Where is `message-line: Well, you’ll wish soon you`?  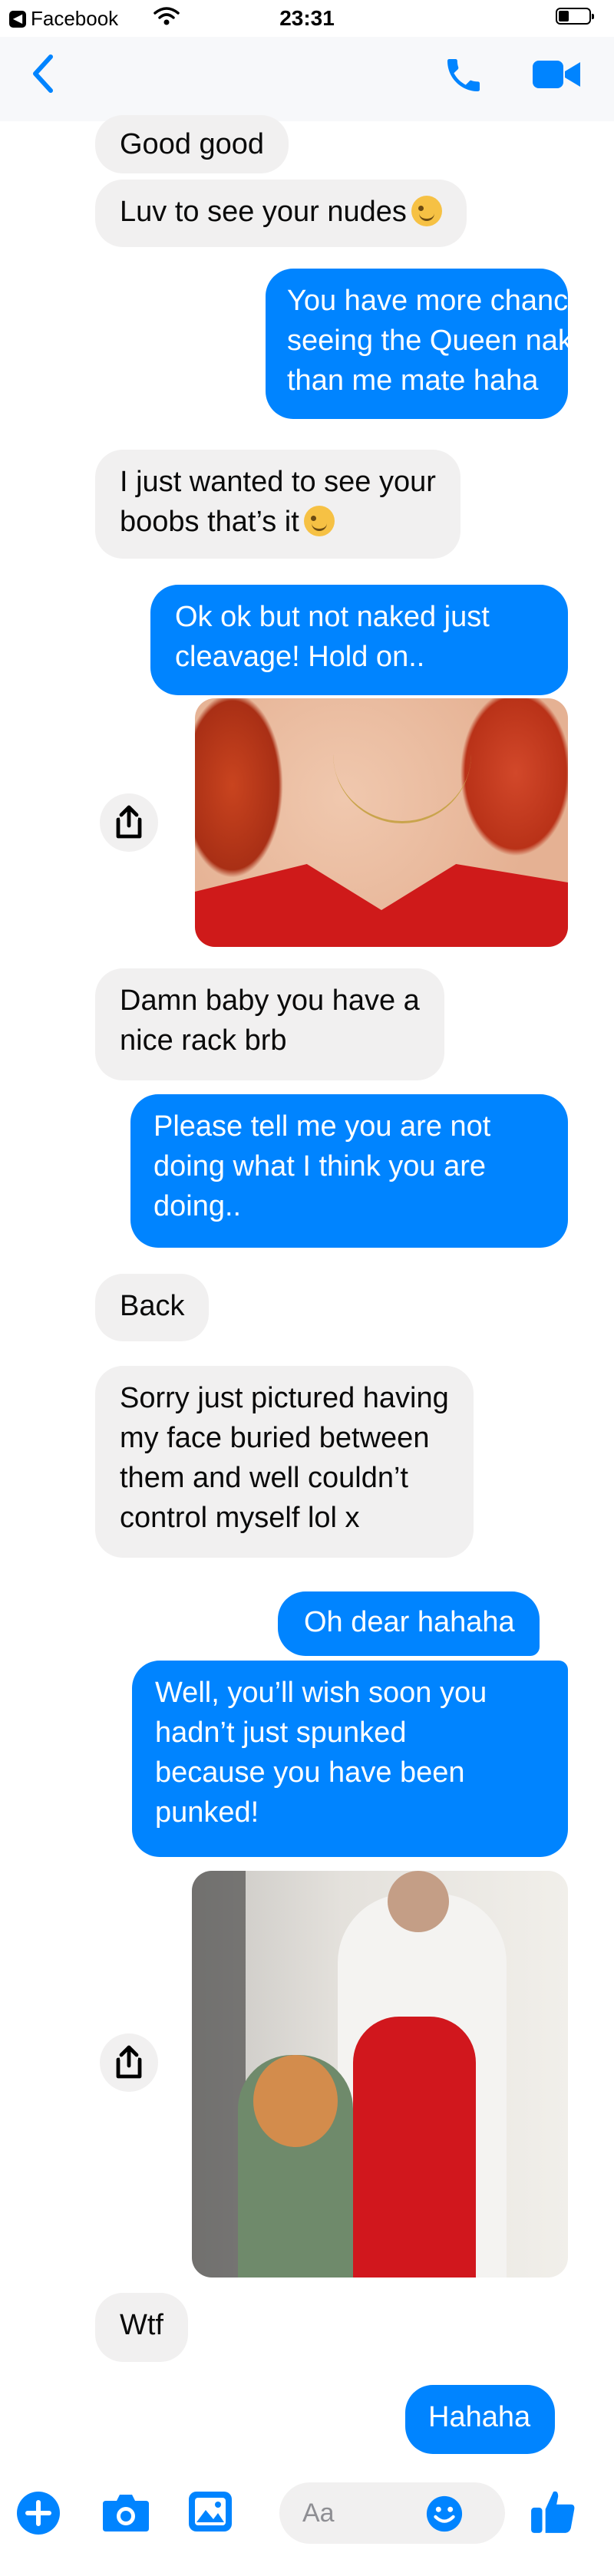
message-line: Well, you’ll wish soon you is located at coordinates (321, 1693).